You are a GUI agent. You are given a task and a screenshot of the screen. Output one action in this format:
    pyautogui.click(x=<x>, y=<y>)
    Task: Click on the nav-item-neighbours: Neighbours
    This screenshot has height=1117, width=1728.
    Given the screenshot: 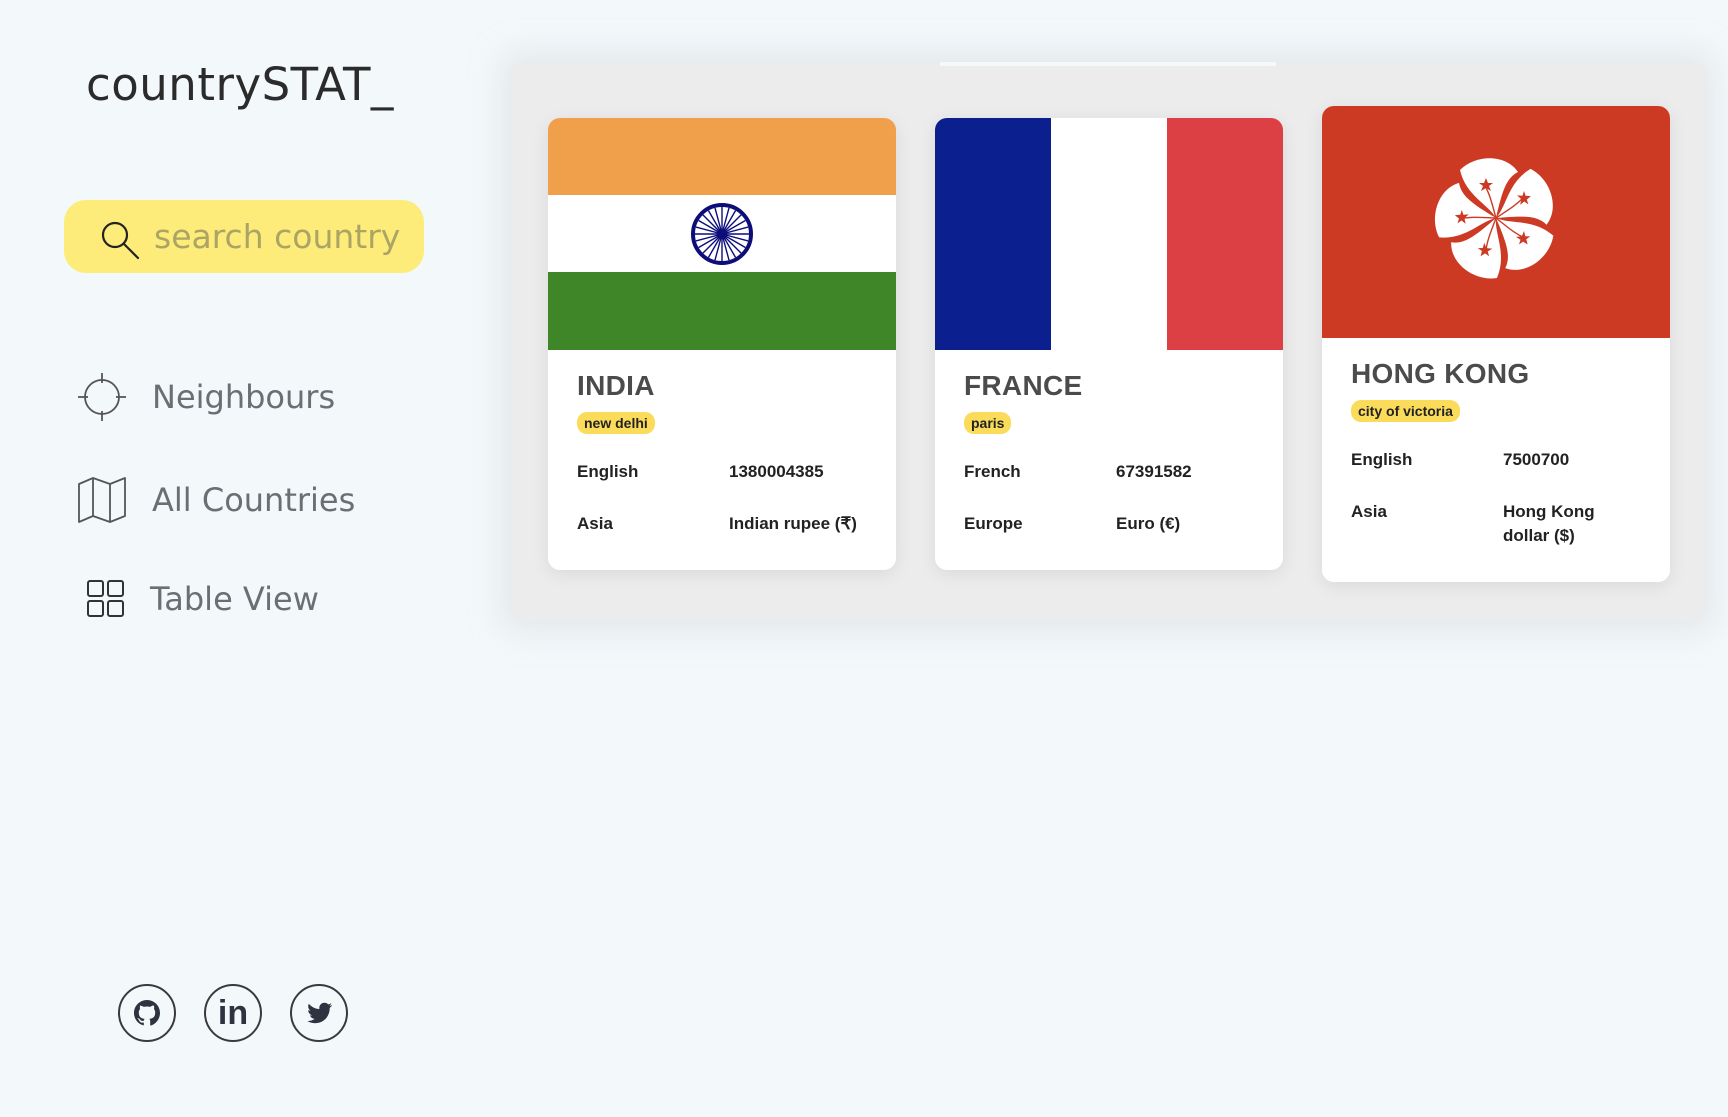 What is the action you would take?
    pyautogui.click(x=205, y=397)
    